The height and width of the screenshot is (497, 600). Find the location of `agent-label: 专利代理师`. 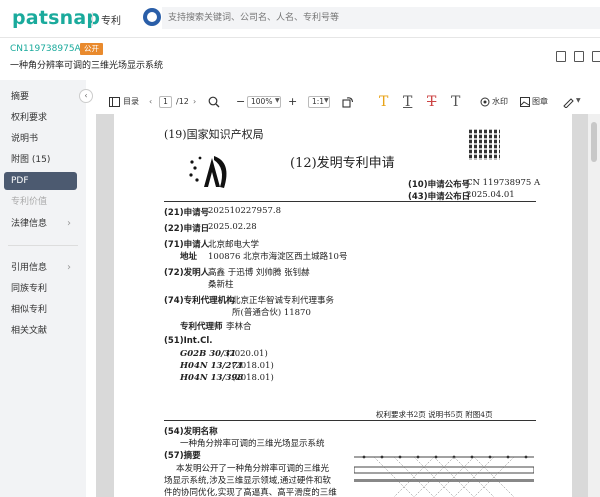

agent-label: 专利代理师 is located at coordinates (201, 327).